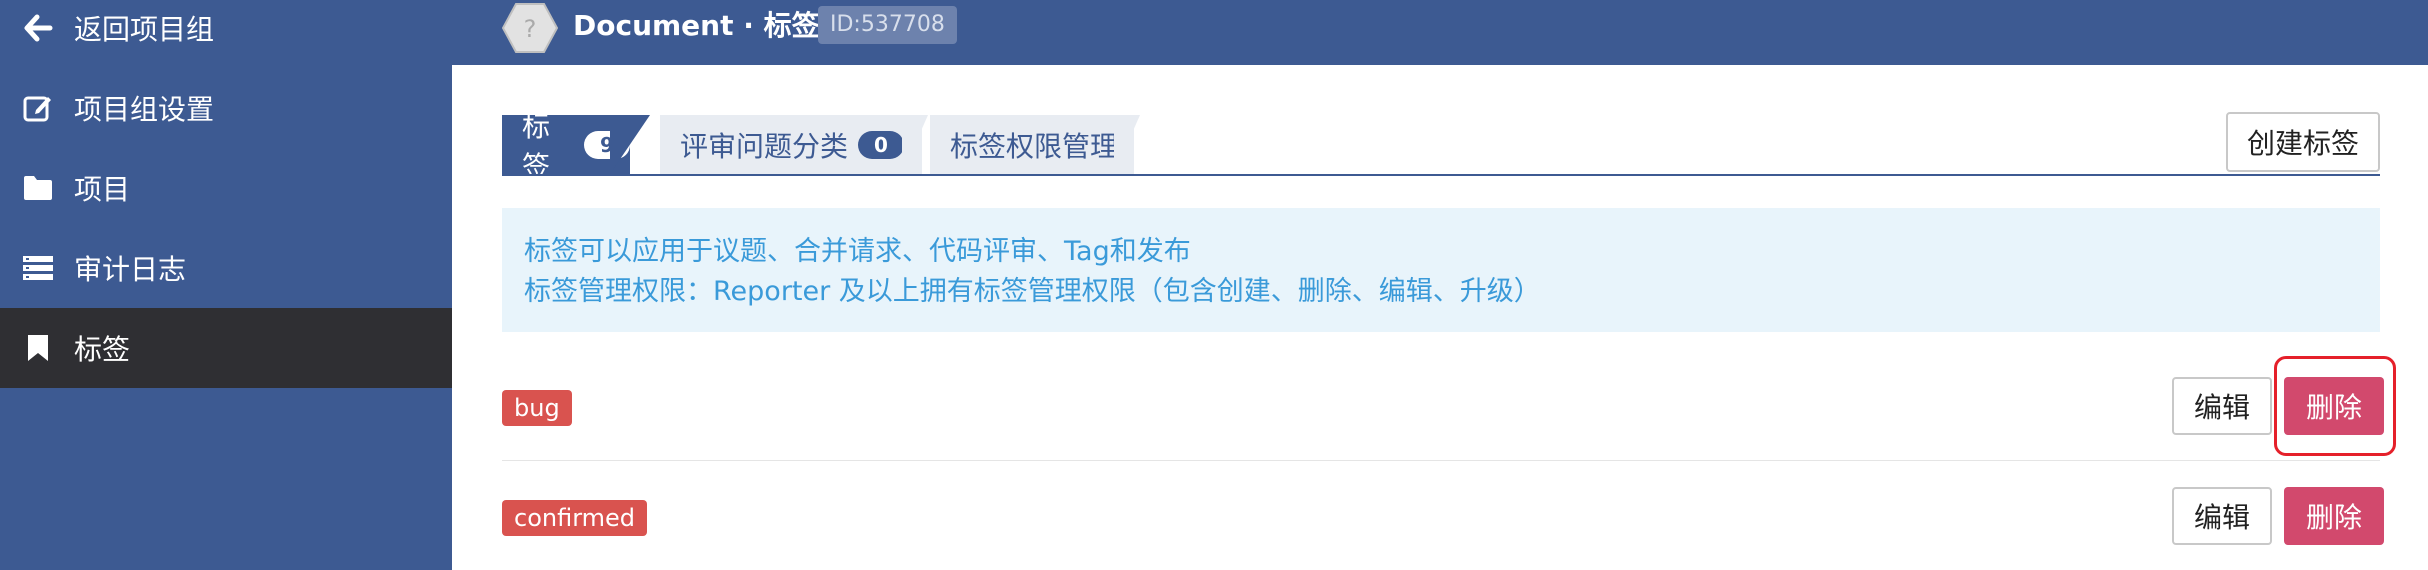 The width and height of the screenshot is (2428, 570). What do you see at coordinates (226, 34) in the screenshot?
I see `sidebar-item-back-to-group: 返回项目组` at bounding box center [226, 34].